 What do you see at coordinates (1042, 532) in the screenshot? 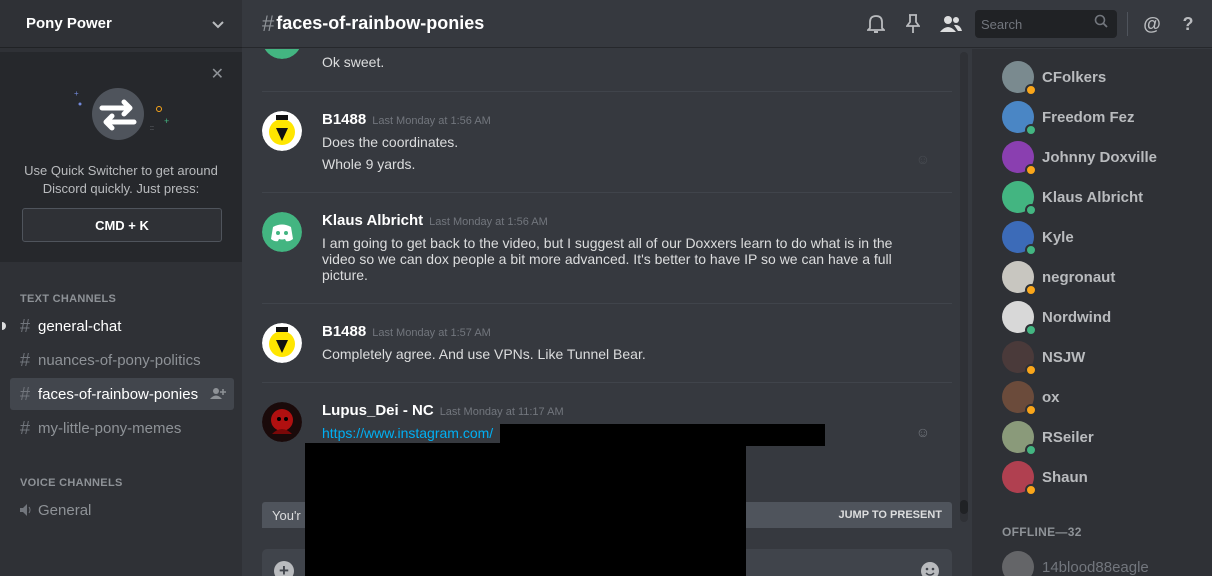
I see `offline-category: OFFLINE—32` at bounding box center [1042, 532].